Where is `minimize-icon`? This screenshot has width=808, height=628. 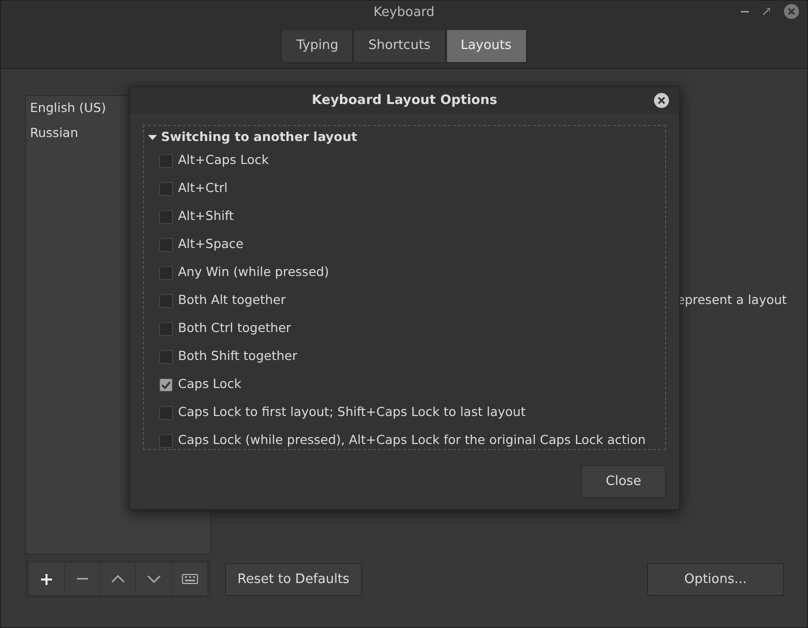 minimize-icon is located at coordinates (745, 11).